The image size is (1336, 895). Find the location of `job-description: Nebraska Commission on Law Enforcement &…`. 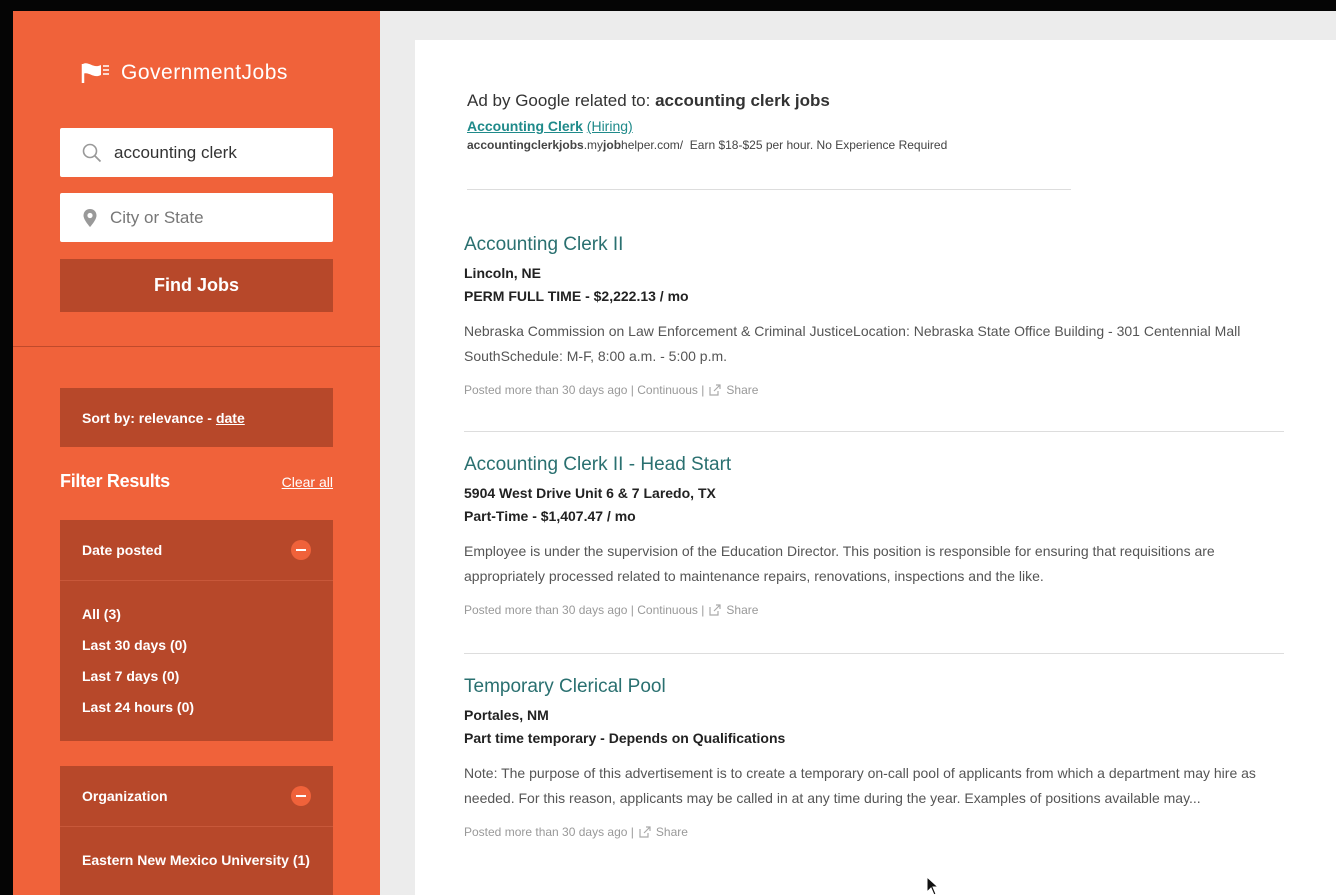

job-description: Nebraska Commission on Law Enforcement &… is located at coordinates (852, 343).